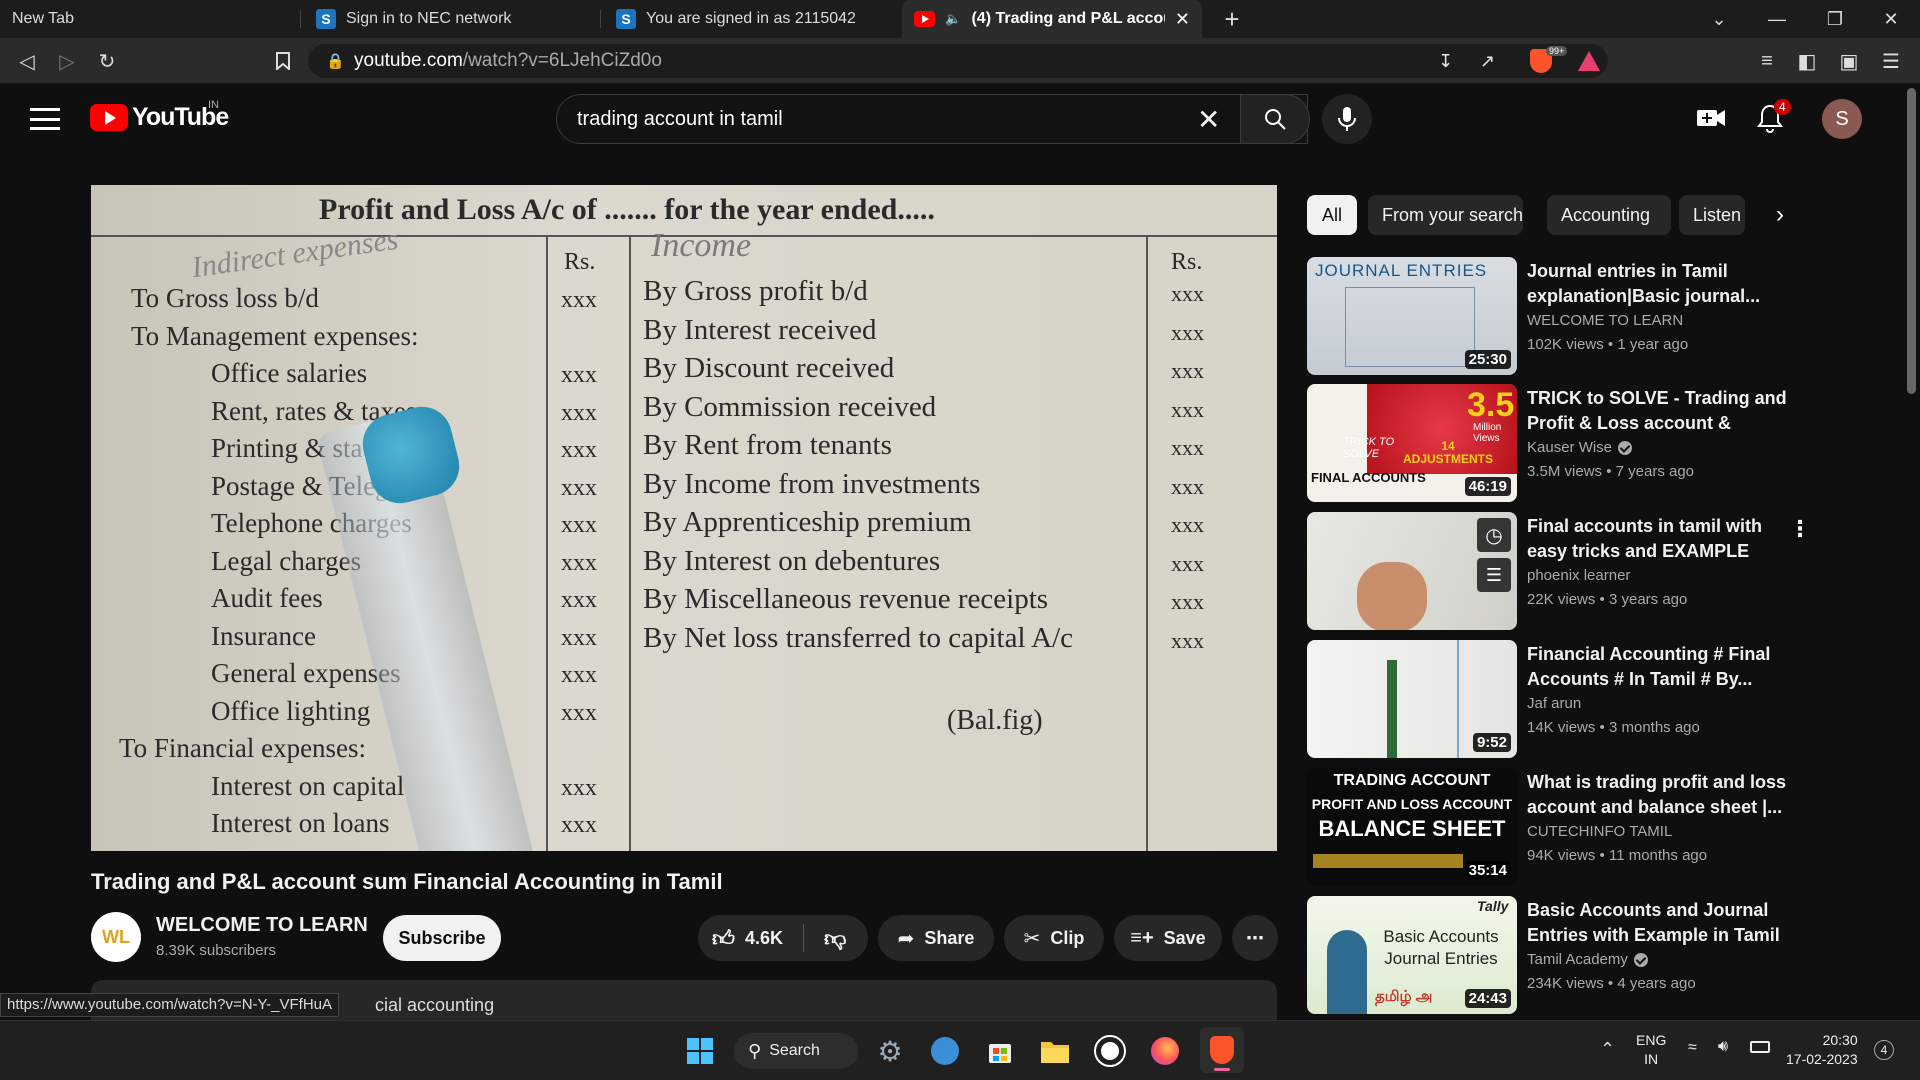 The width and height of the screenshot is (1920, 1080). I want to click on thumbnail-text: BALANCE SHEET, so click(1412, 828).